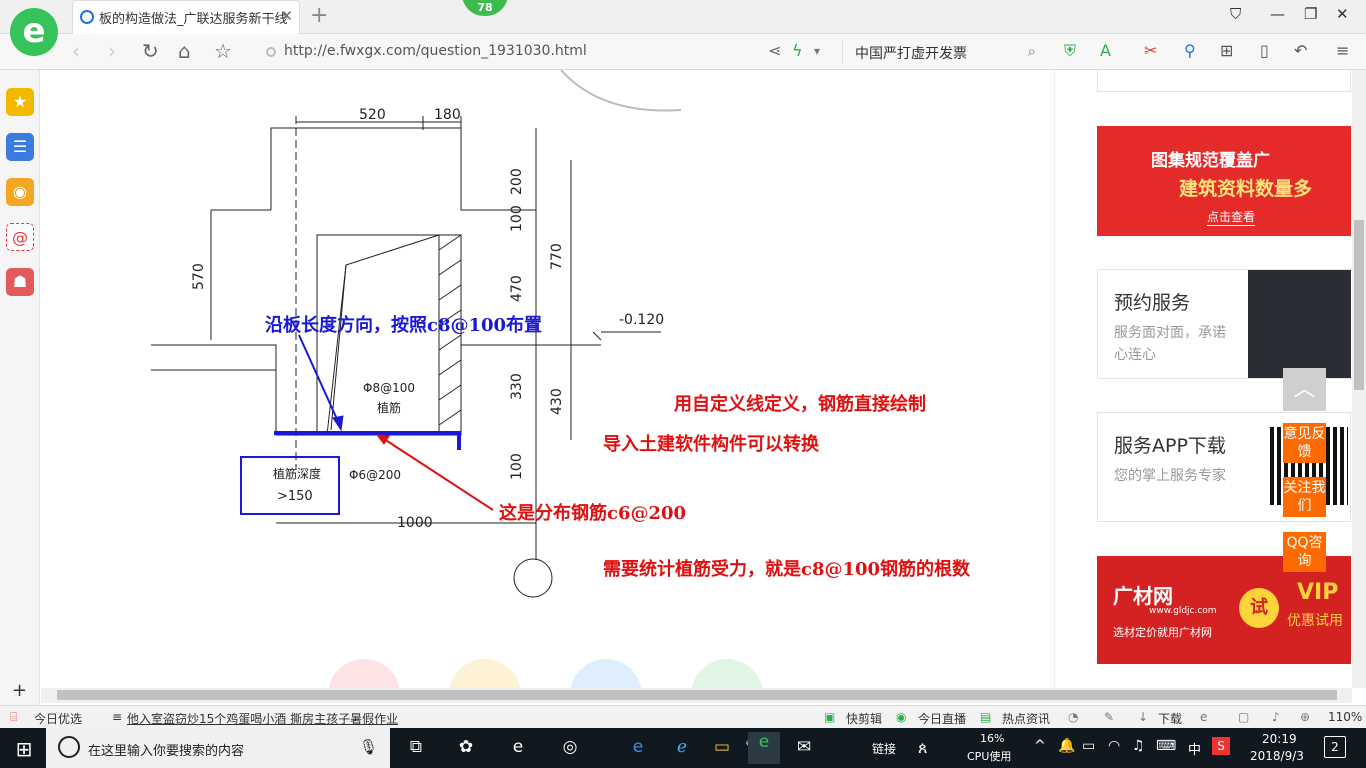 The image size is (1366, 768). I want to click on refresh-icon: ↻, so click(150, 51).